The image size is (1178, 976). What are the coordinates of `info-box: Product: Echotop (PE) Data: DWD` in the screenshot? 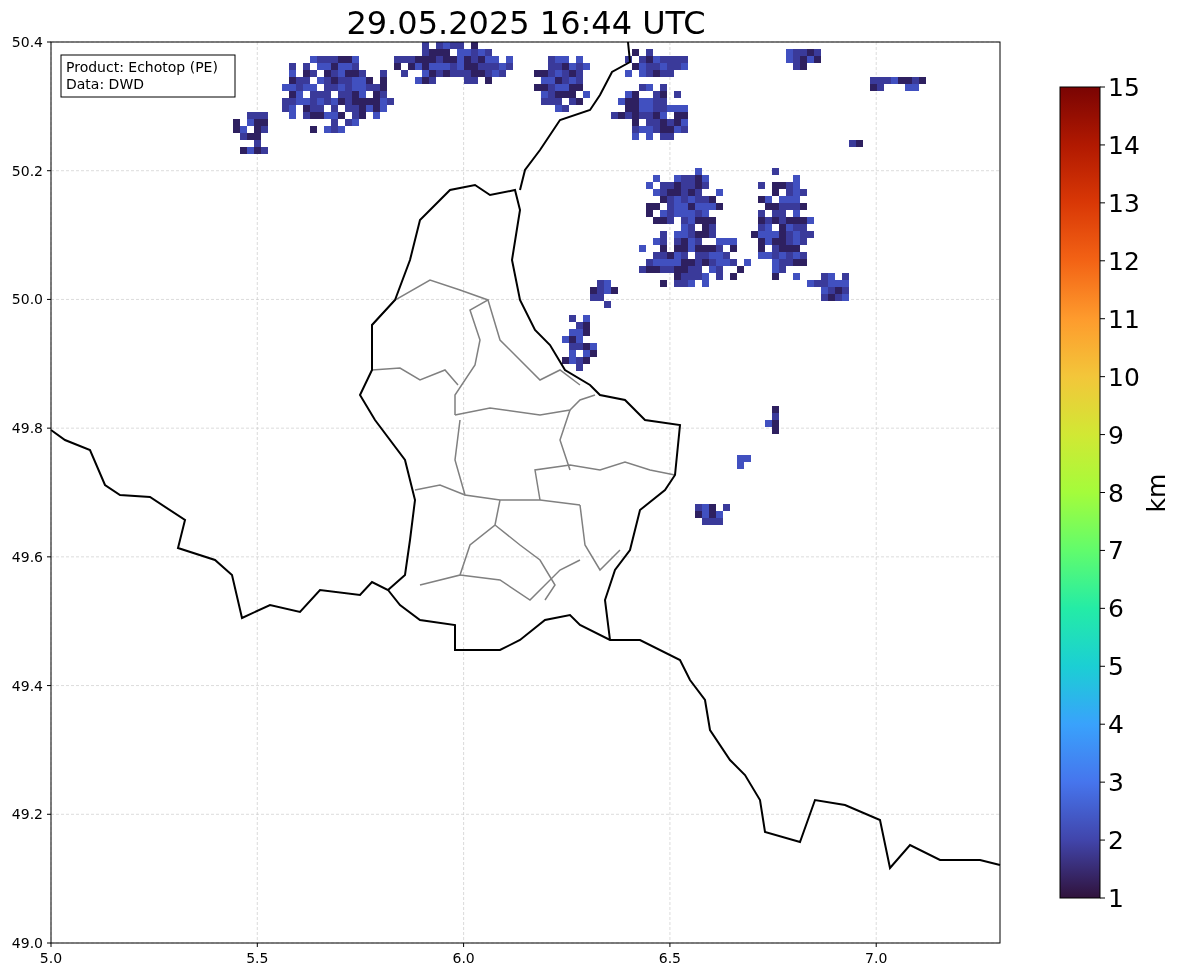 It's located at (148, 76).